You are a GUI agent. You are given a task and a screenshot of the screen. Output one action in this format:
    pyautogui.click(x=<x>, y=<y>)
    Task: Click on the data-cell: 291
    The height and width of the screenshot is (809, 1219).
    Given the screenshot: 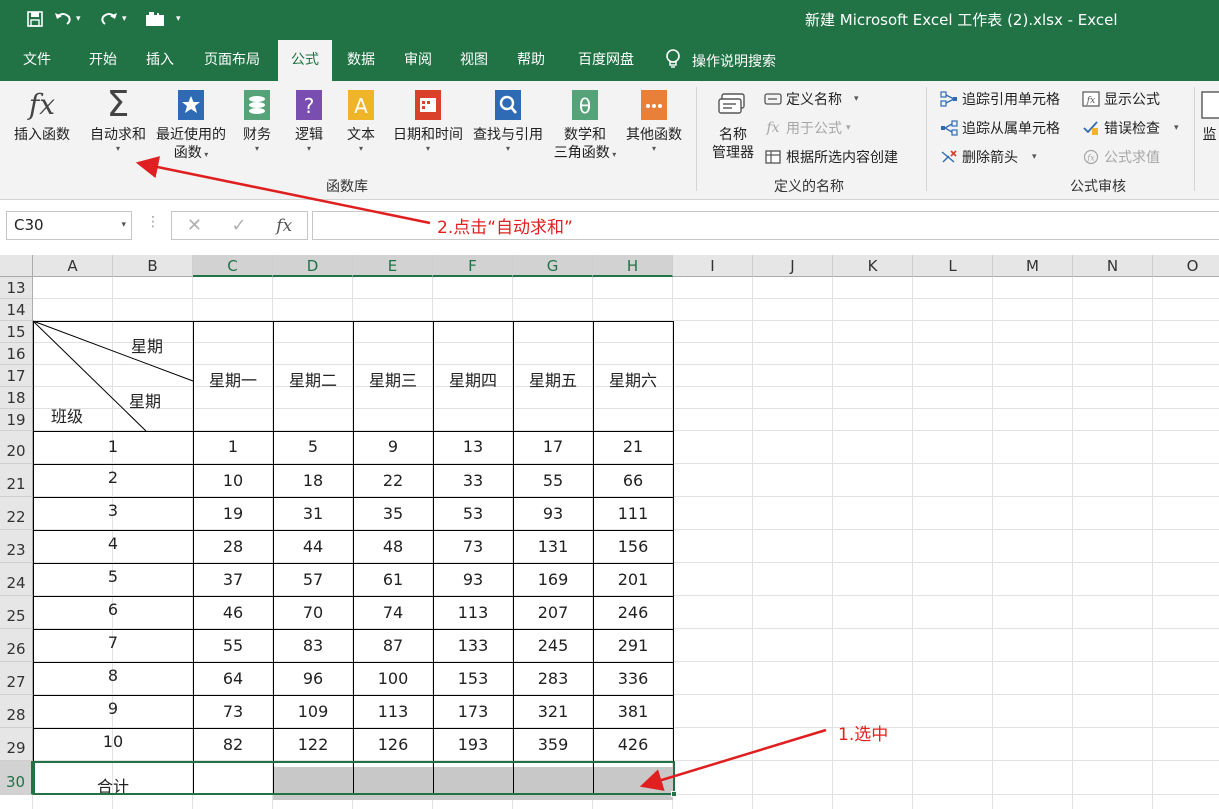 What is the action you would take?
    pyautogui.click(x=633, y=645)
    